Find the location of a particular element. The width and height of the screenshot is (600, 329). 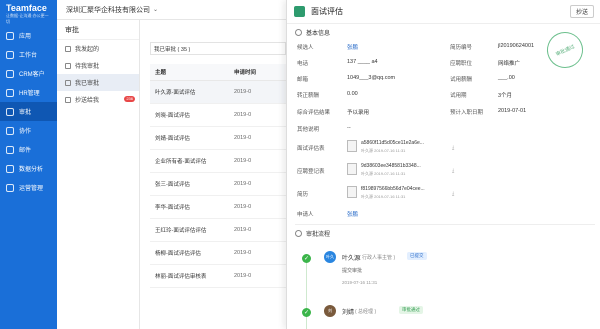

sidebar-item-approved: 我已审批 is located at coordinates (98, 82).